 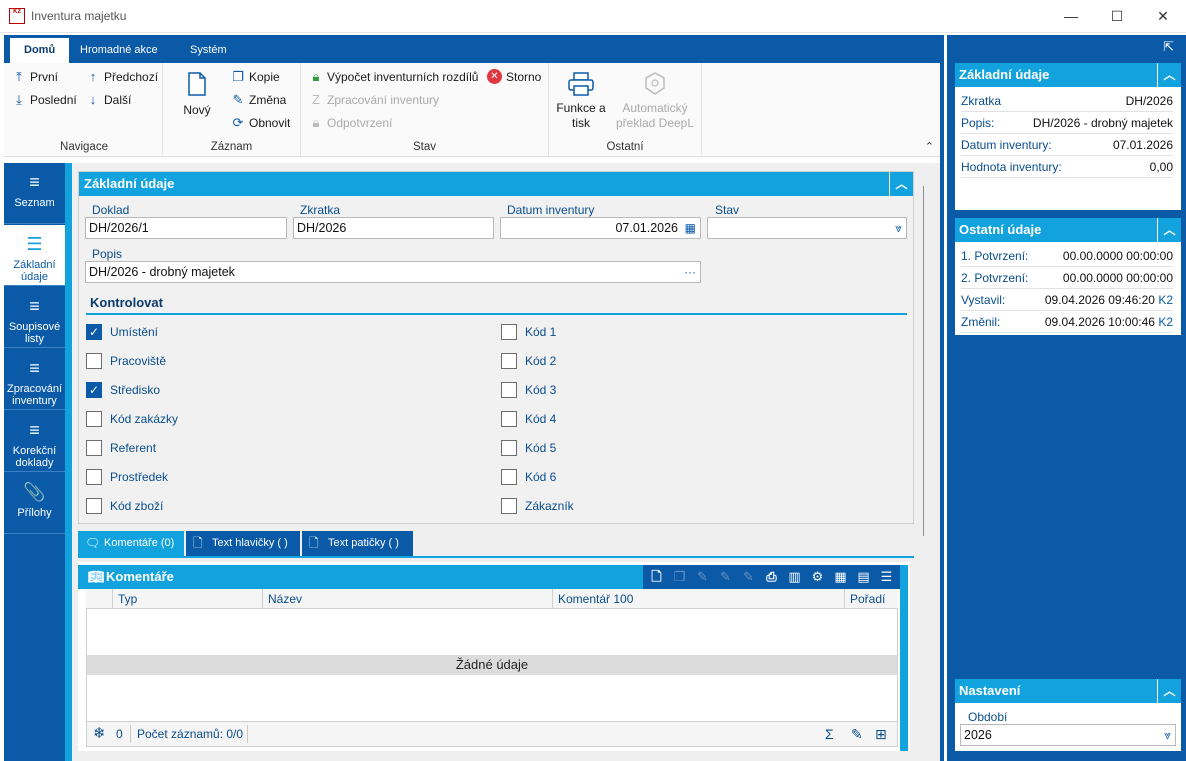 What do you see at coordinates (1068, 735) in the screenshot?
I see `obdobi-select: 2026 ⩔` at bounding box center [1068, 735].